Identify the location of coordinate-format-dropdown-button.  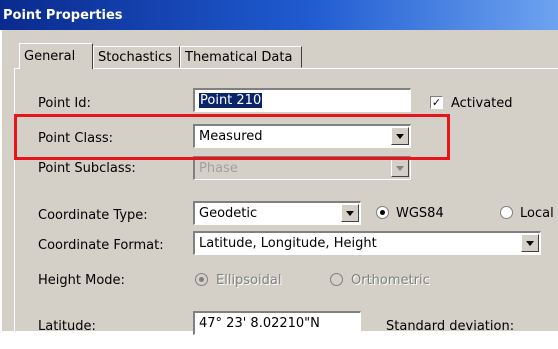
(530, 243).